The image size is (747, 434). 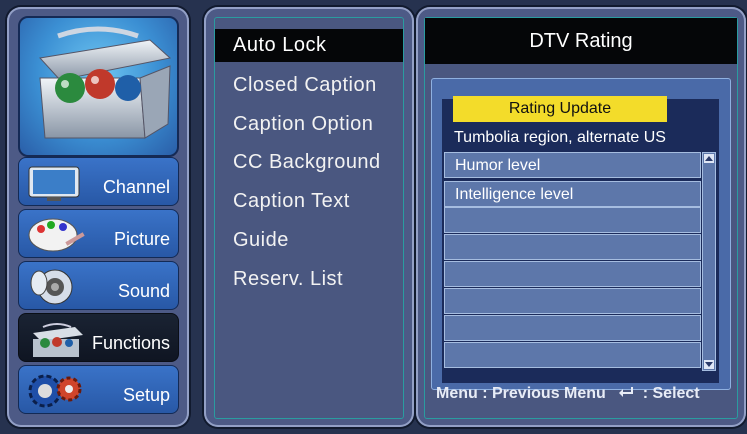 What do you see at coordinates (544, 393) in the screenshot?
I see `menu-key-action: : Previous Menu` at bounding box center [544, 393].